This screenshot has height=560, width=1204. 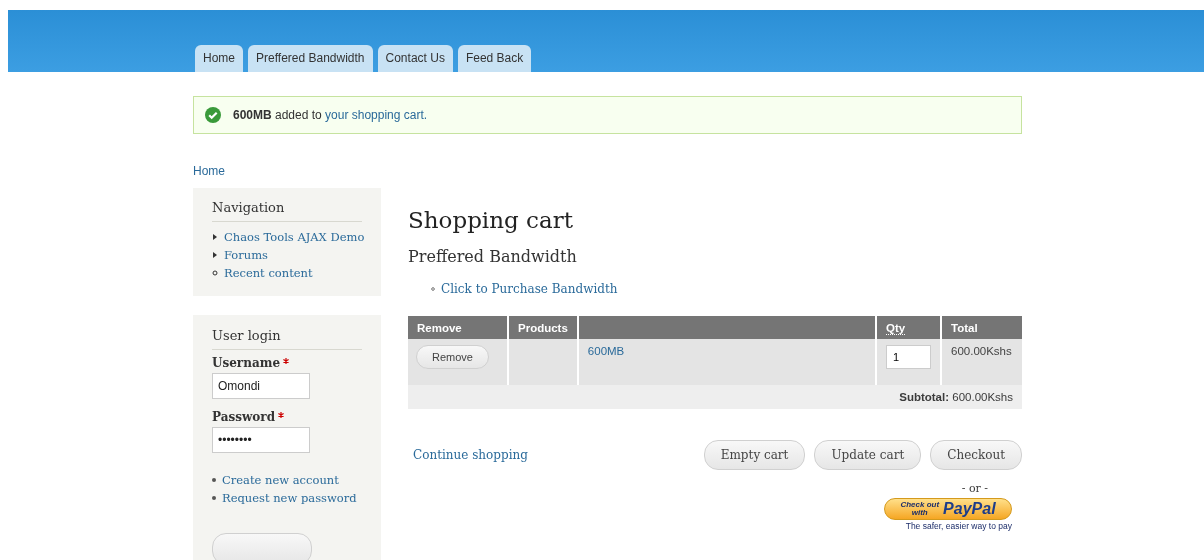 I want to click on nav-tab: Home, so click(x=219, y=58).